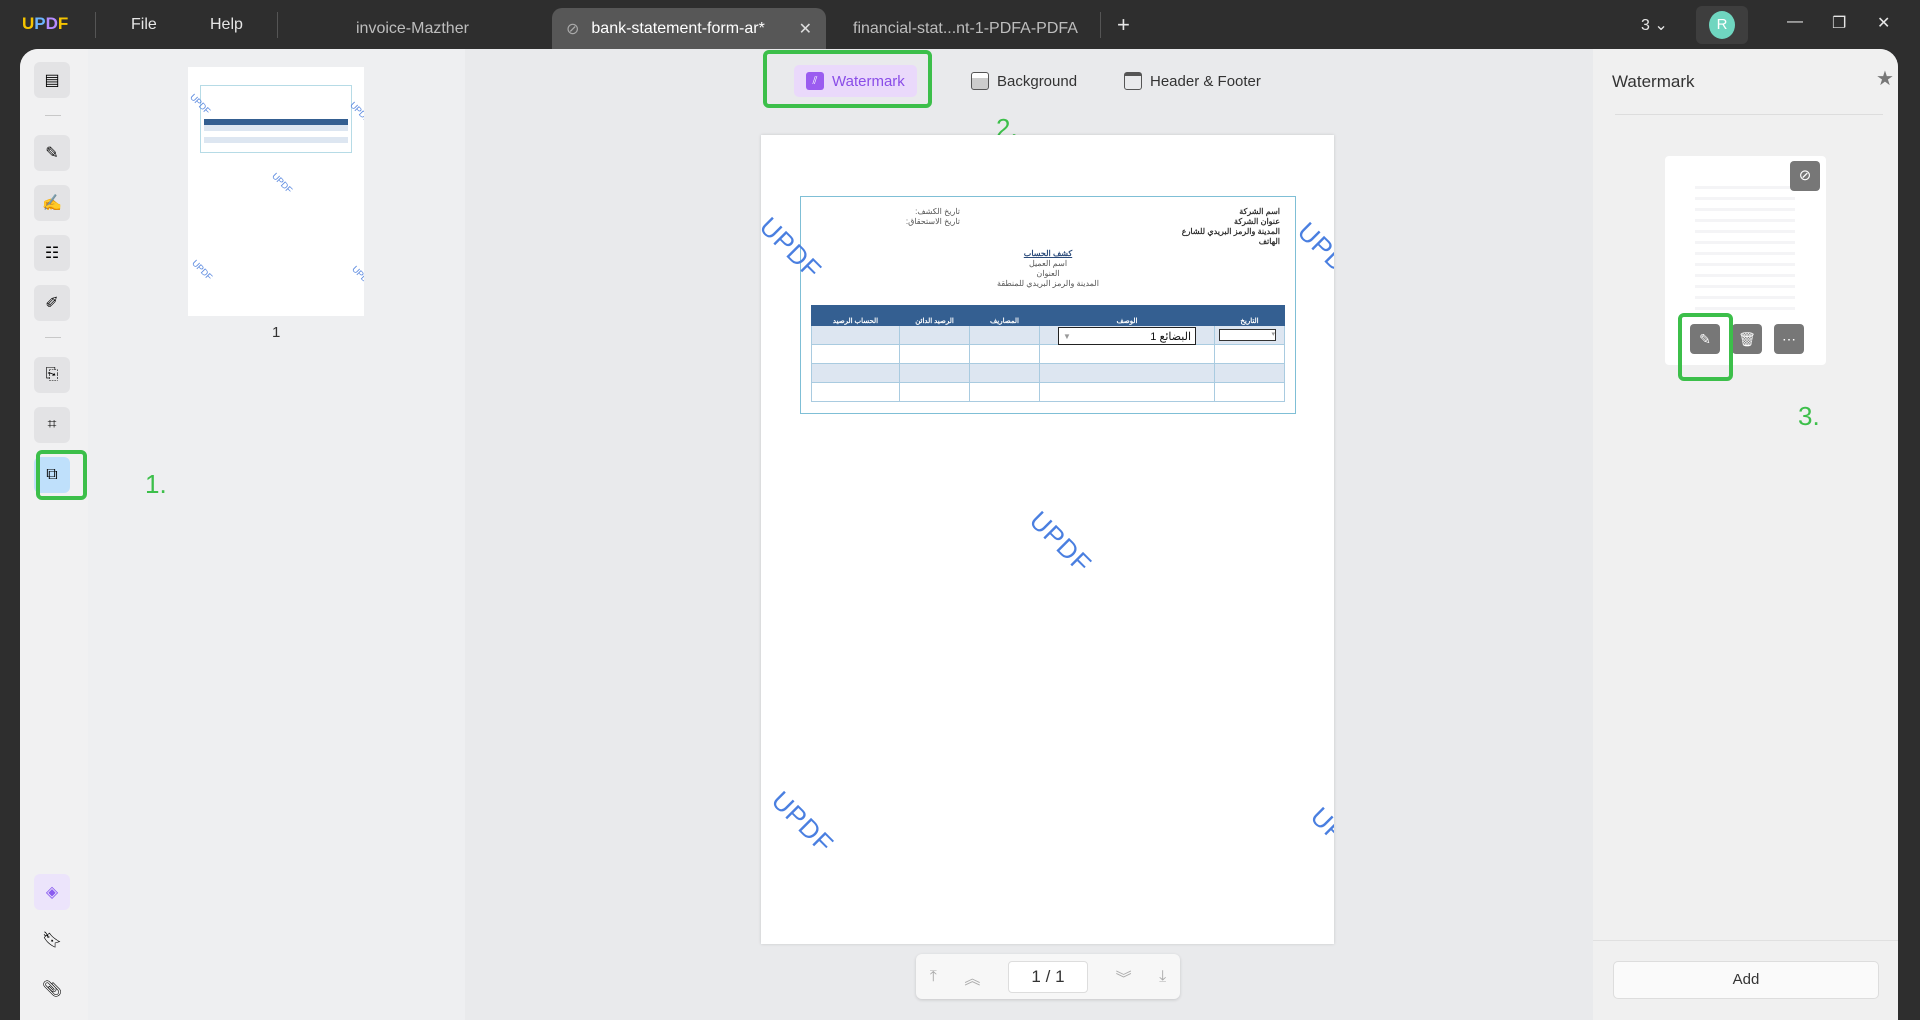 Image resolution: width=1920 pixels, height=1020 pixels. I want to click on tab-label: financial-stat...nt-1-PDFA-PDFA, so click(965, 28).